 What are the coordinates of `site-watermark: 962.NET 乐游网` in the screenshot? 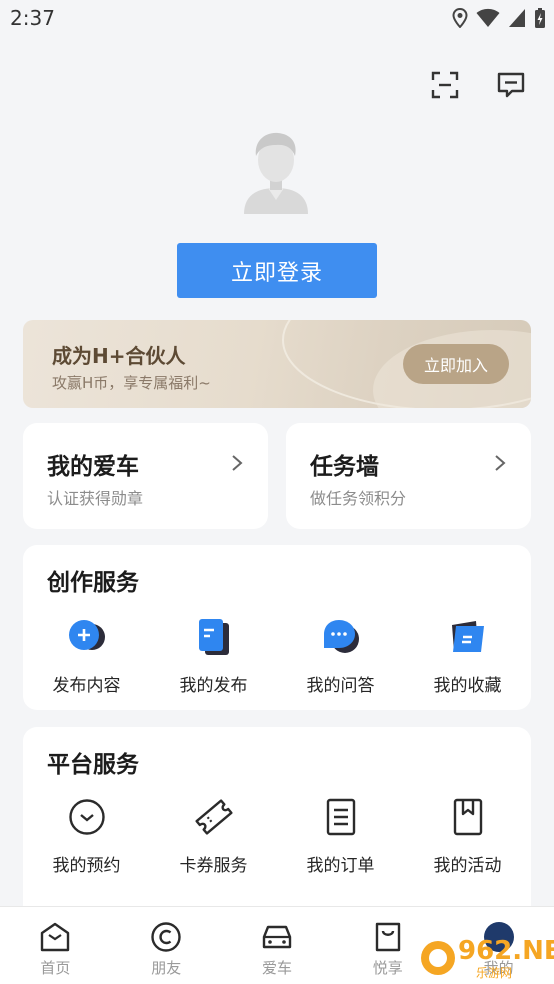 It's located at (486, 958).